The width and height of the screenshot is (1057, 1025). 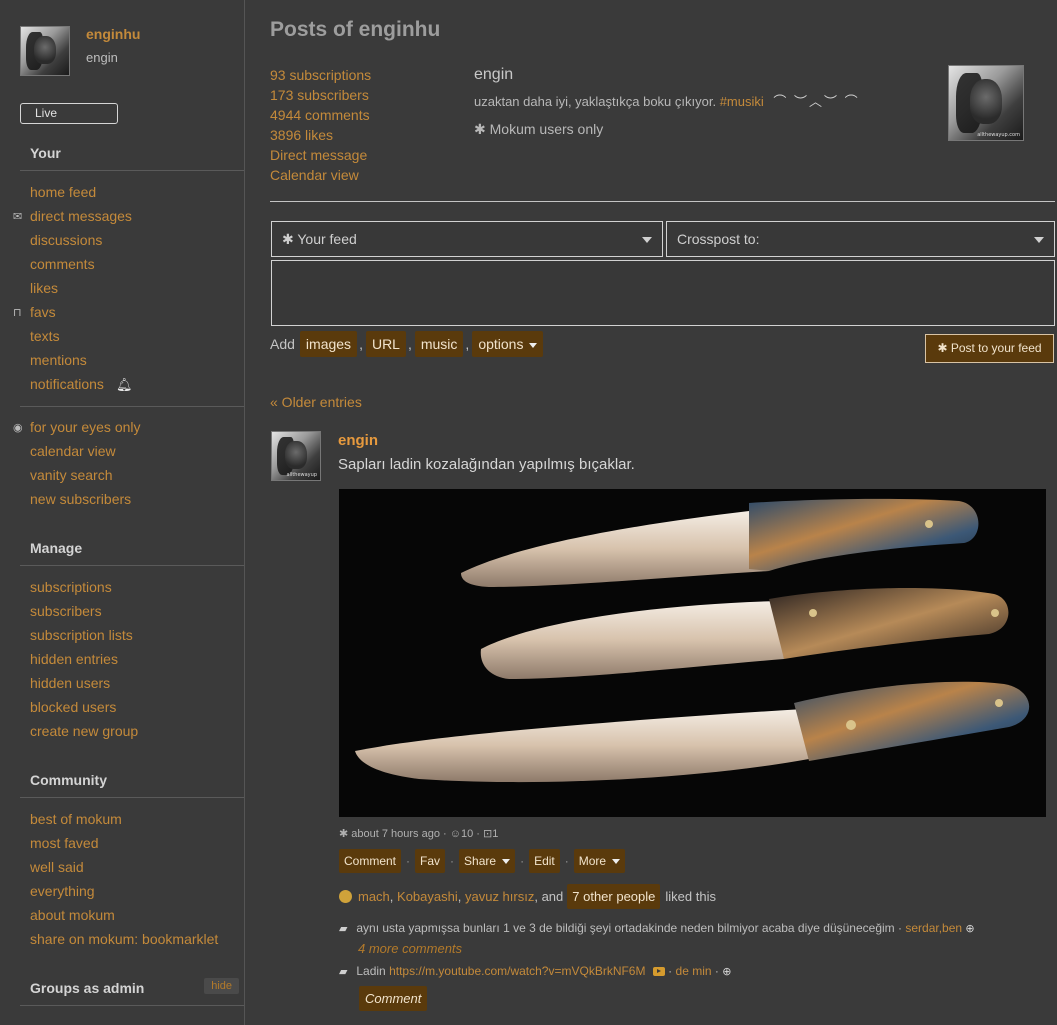 I want to click on smiley-icon, so click(x=345, y=896).